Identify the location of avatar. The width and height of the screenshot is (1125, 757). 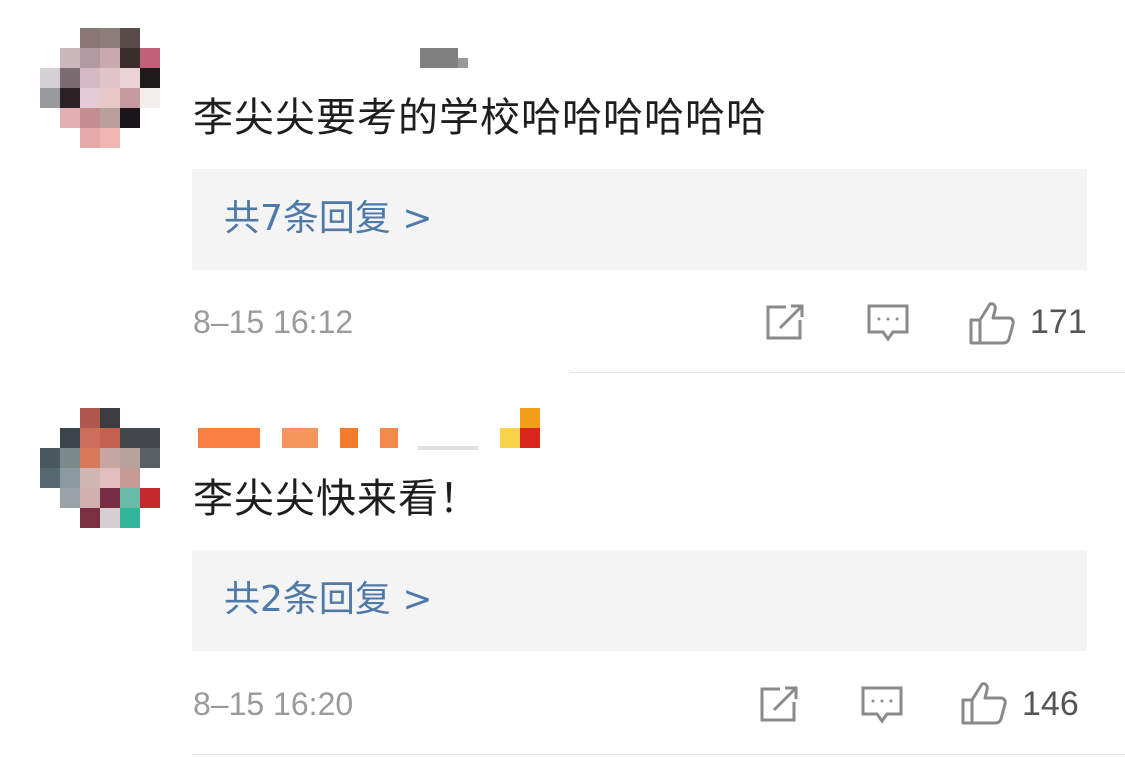
(100, 468).